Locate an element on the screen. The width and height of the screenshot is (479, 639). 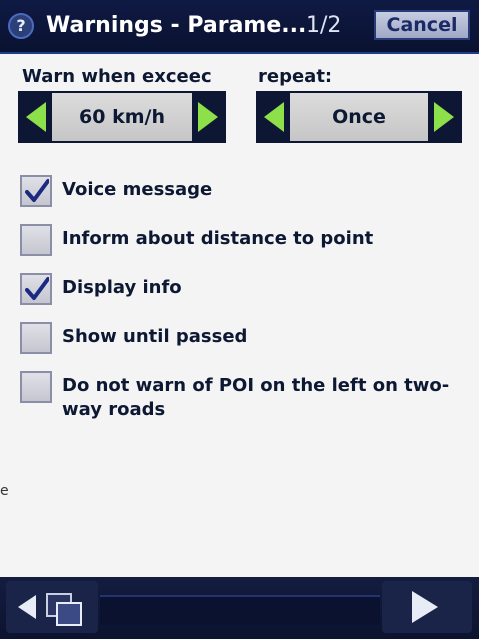
speed-threshold-stepper: 60 km/h is located at coordinates (122, 117).